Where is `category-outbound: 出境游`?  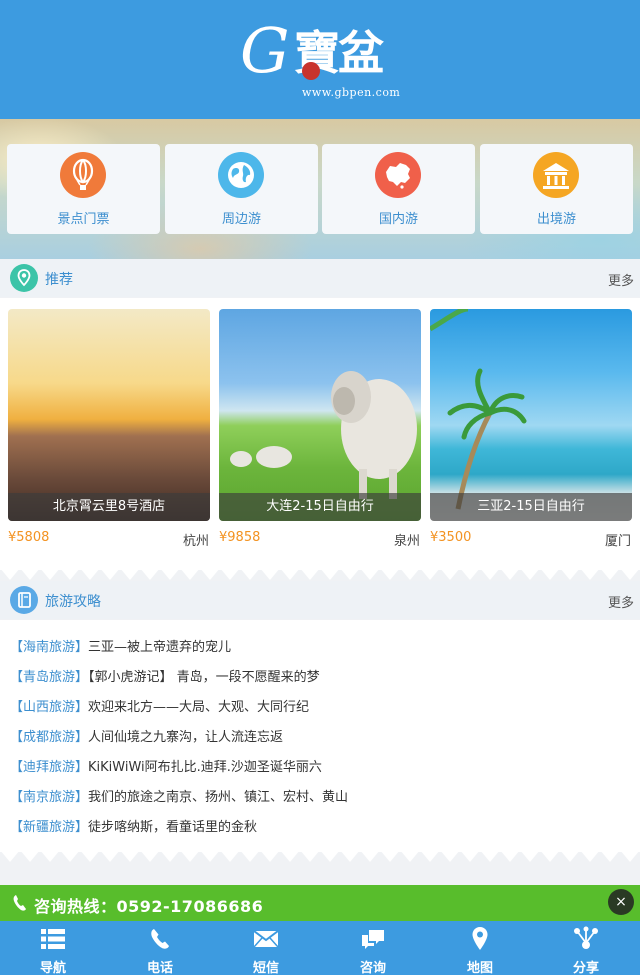 category-outbound: 出境游 is located at coordinates (556, 189).